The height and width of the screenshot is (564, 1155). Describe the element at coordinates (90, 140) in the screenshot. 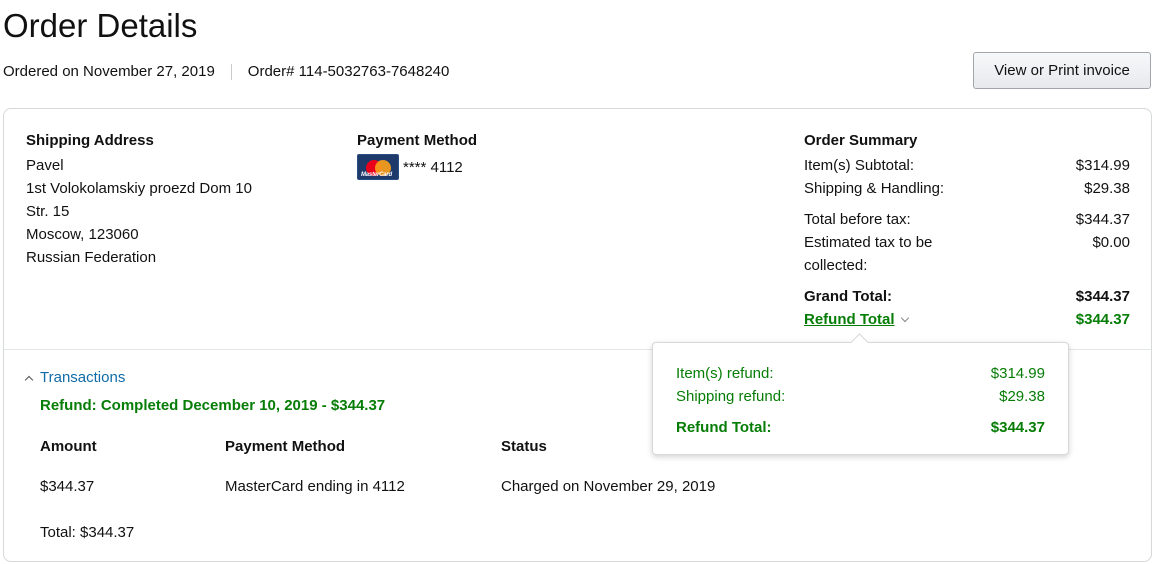

I see `shipping-address-title: Shipping Address` at that location.